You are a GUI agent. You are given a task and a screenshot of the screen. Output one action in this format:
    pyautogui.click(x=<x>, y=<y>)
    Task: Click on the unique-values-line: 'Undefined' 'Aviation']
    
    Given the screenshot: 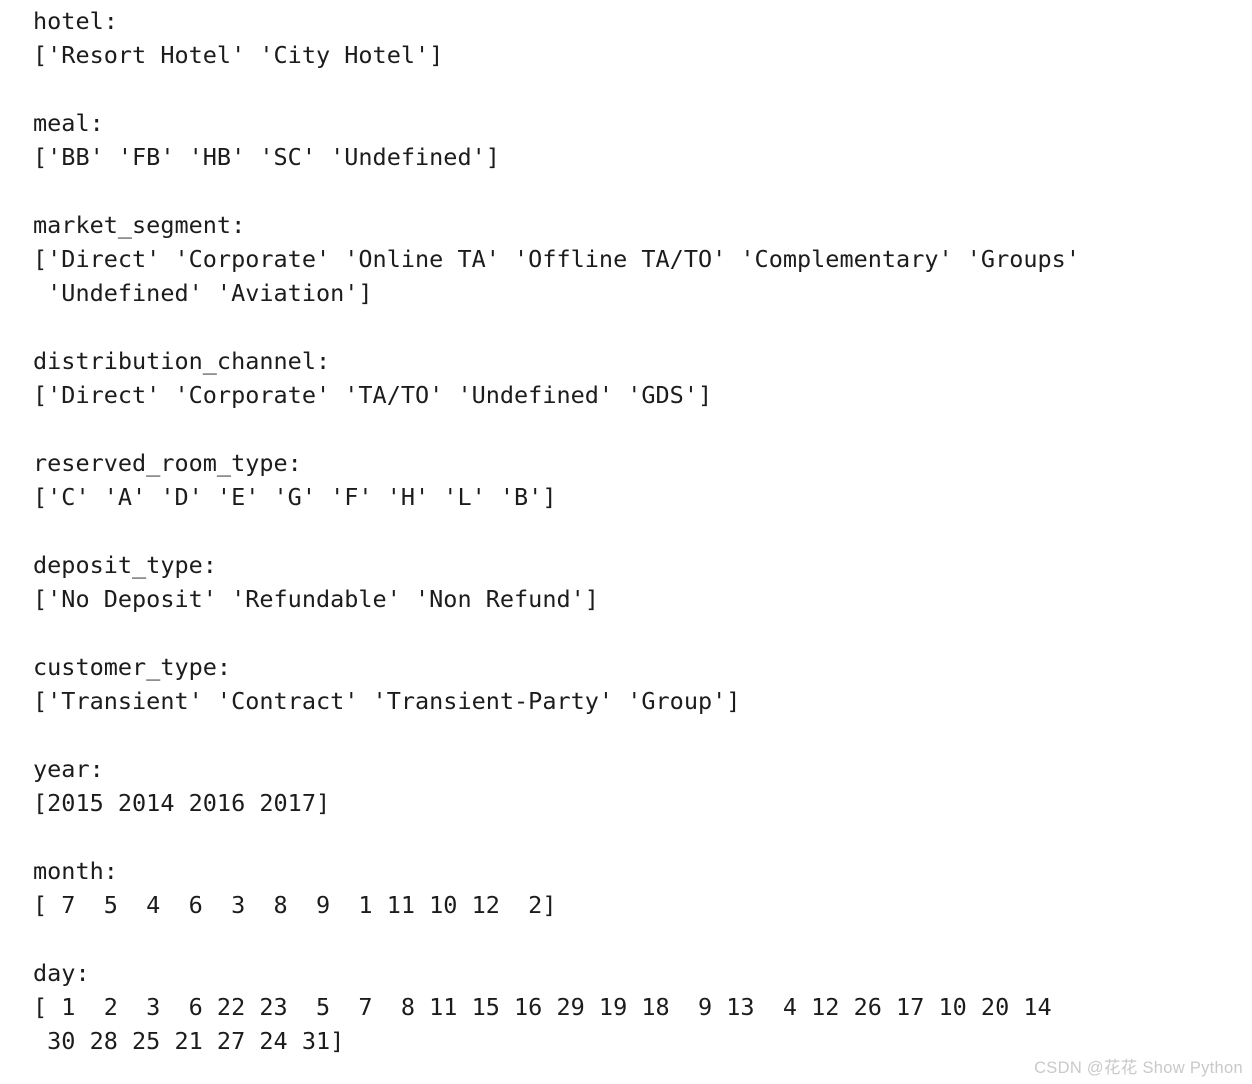 What is the action you would take?
    pyautogui.click(x=203, y=293)
    